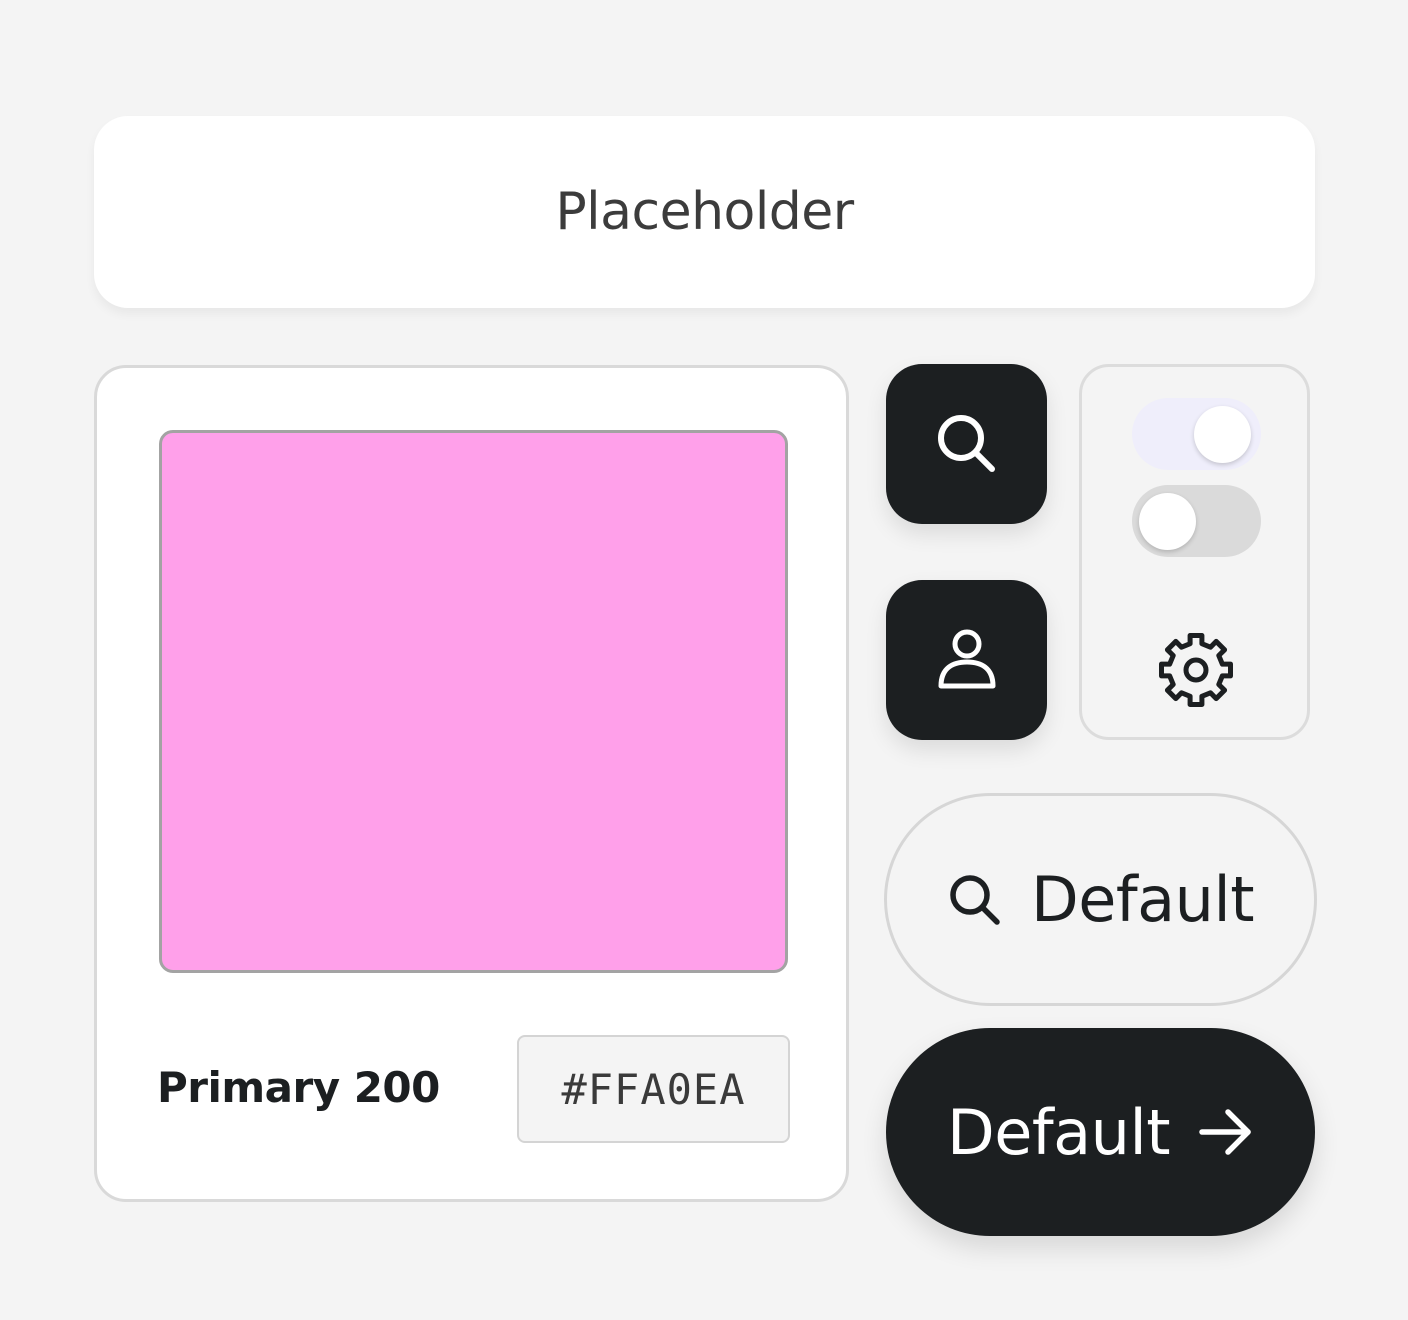  Describe the element at coordinates (1226, 1132) in the screenshot. I see `arrow-right-icon` at that location.